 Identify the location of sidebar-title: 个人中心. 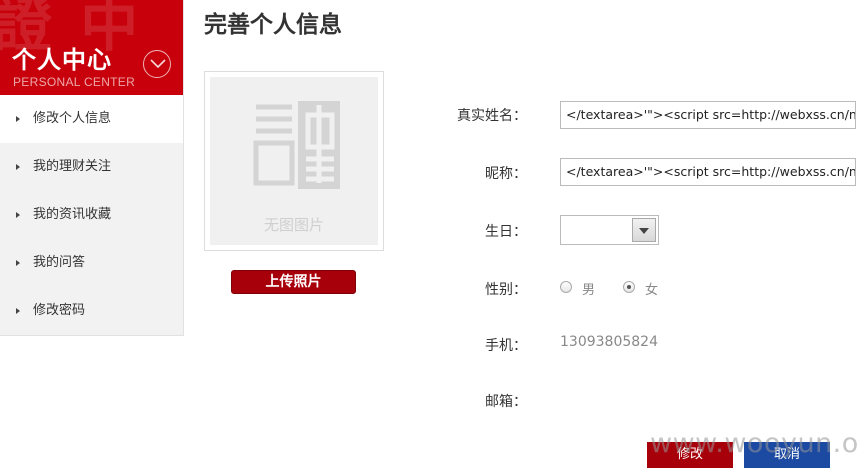
(62, 60).